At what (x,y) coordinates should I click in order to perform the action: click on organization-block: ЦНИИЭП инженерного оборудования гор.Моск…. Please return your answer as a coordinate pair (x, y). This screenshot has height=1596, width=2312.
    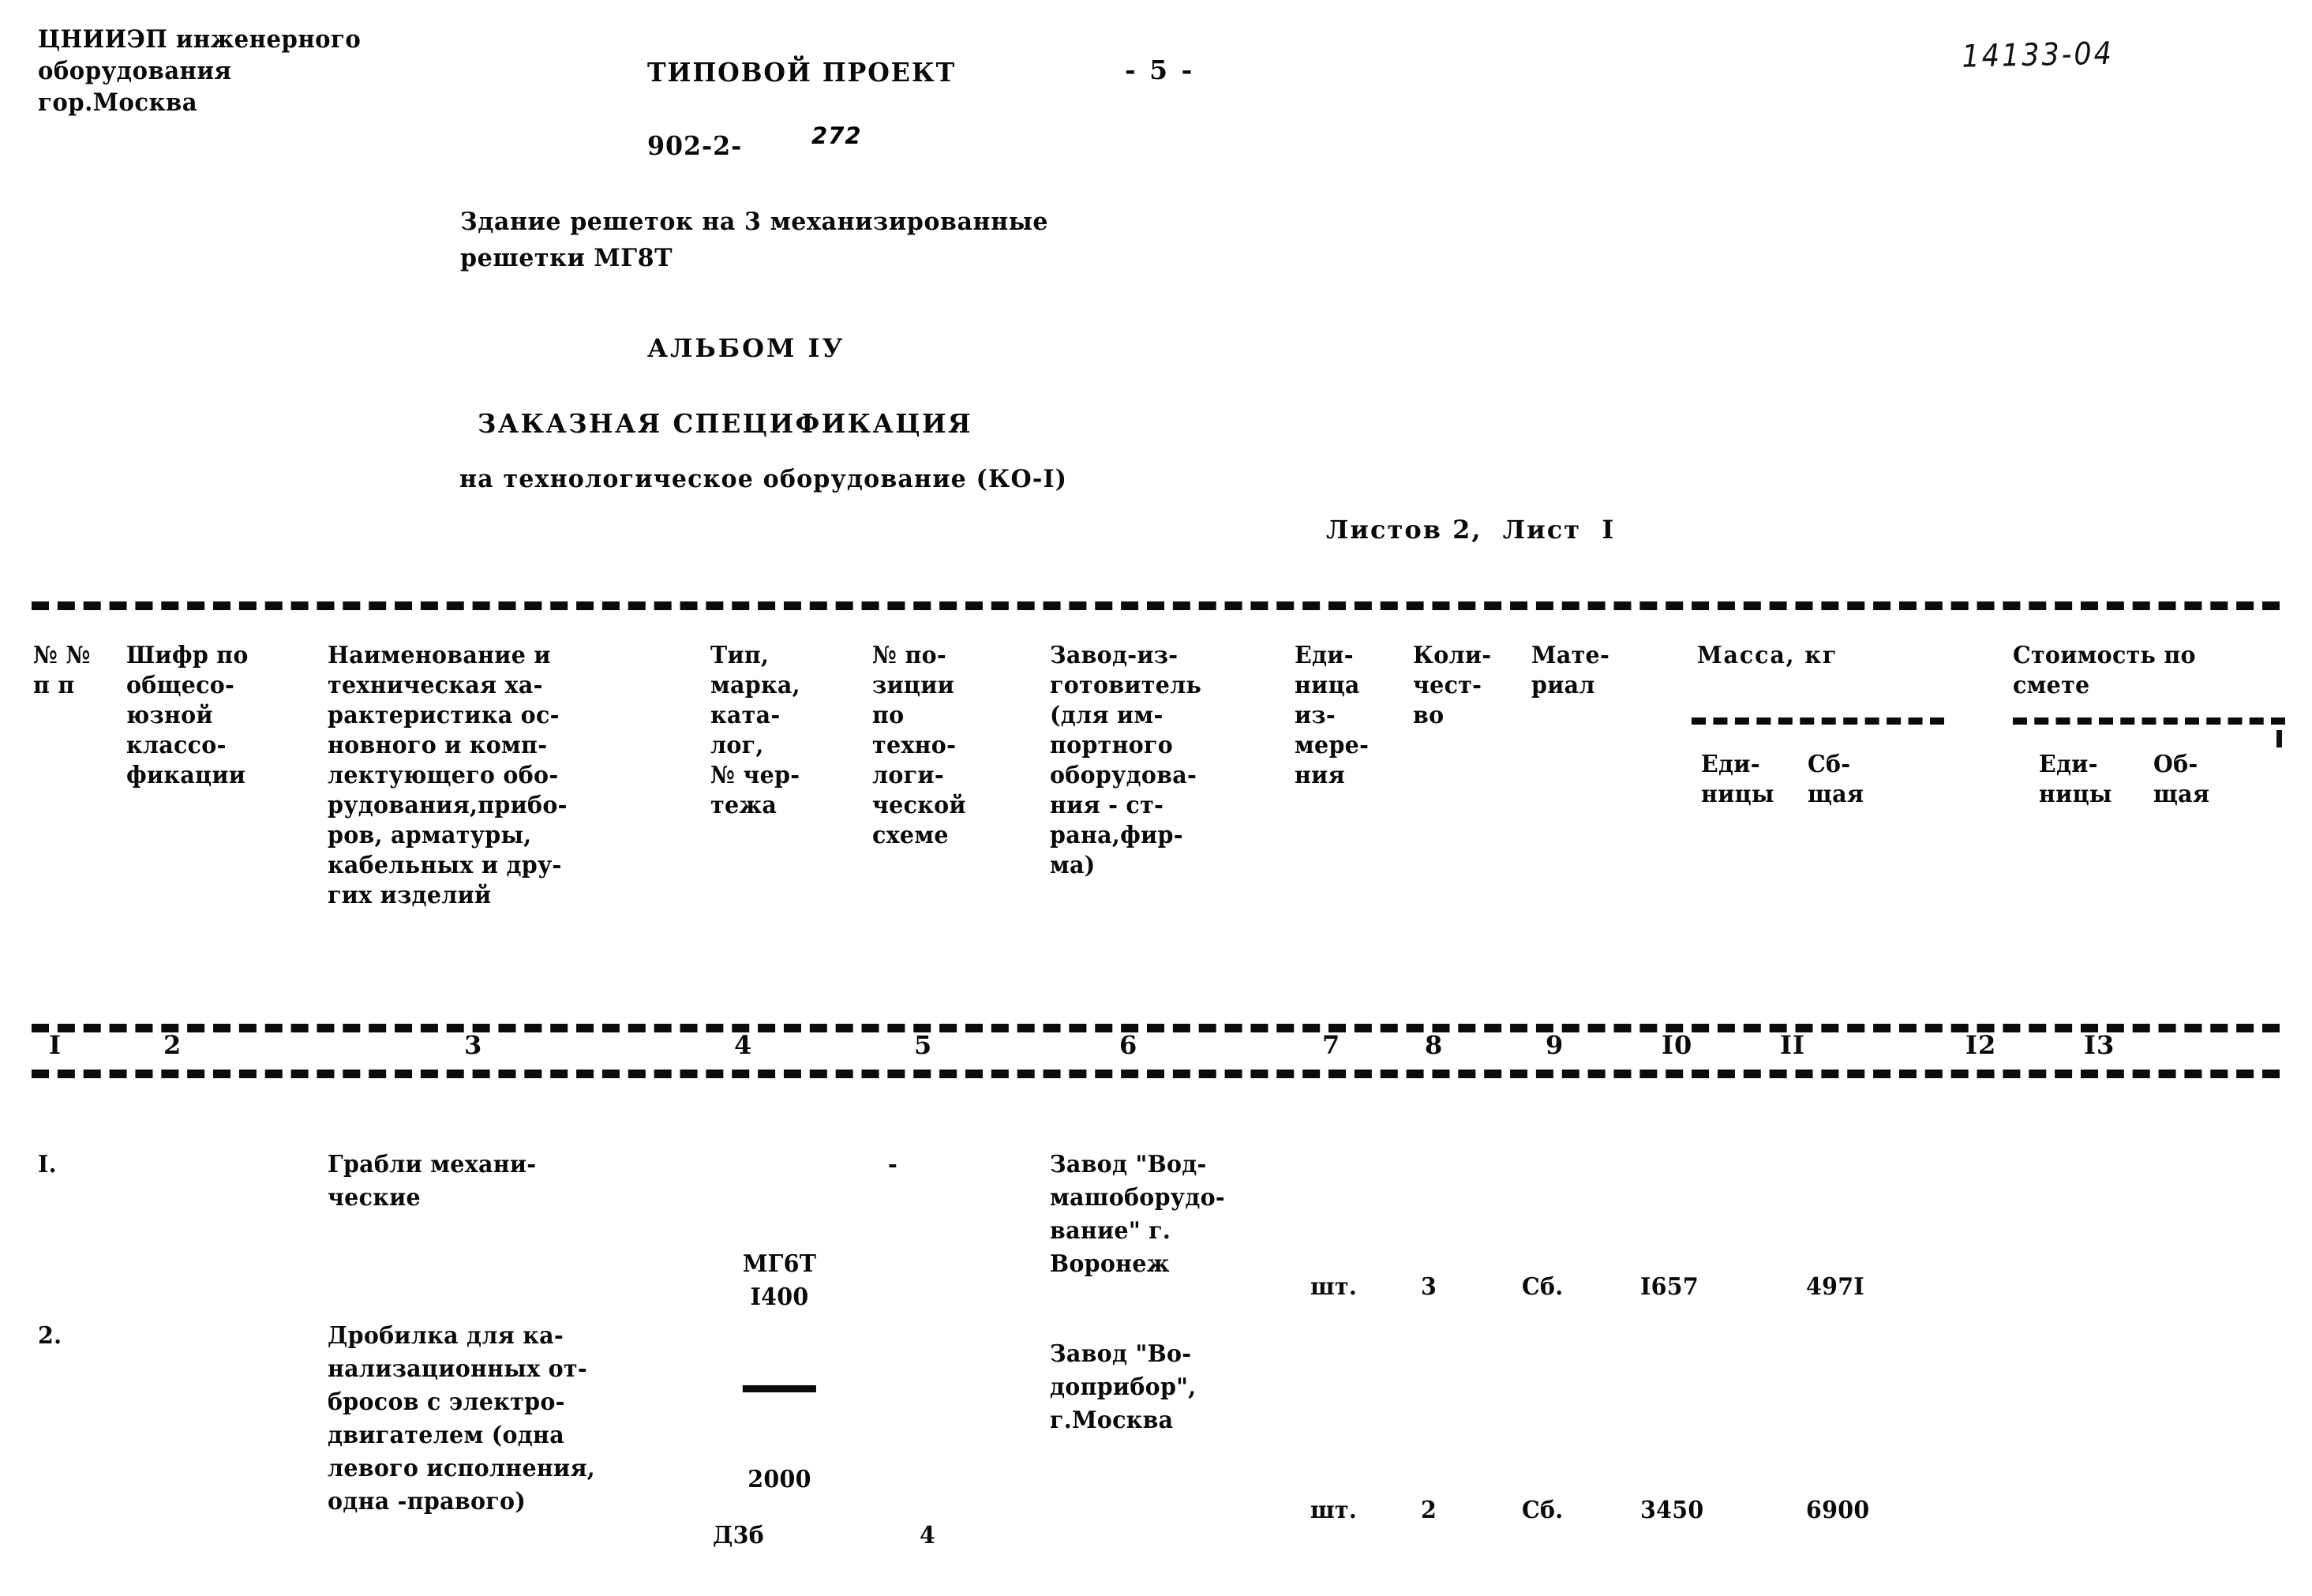
    Looking at the image, I should click on (200, 71).